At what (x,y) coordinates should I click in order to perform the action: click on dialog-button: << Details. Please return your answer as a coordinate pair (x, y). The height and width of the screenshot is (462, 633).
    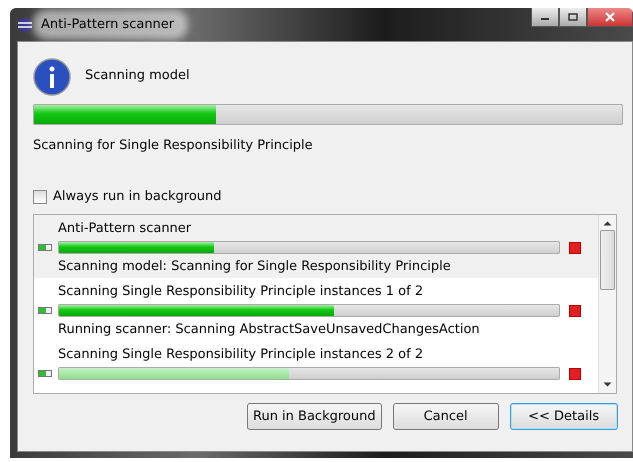
    Looking at the image, I should click on (564, 416).